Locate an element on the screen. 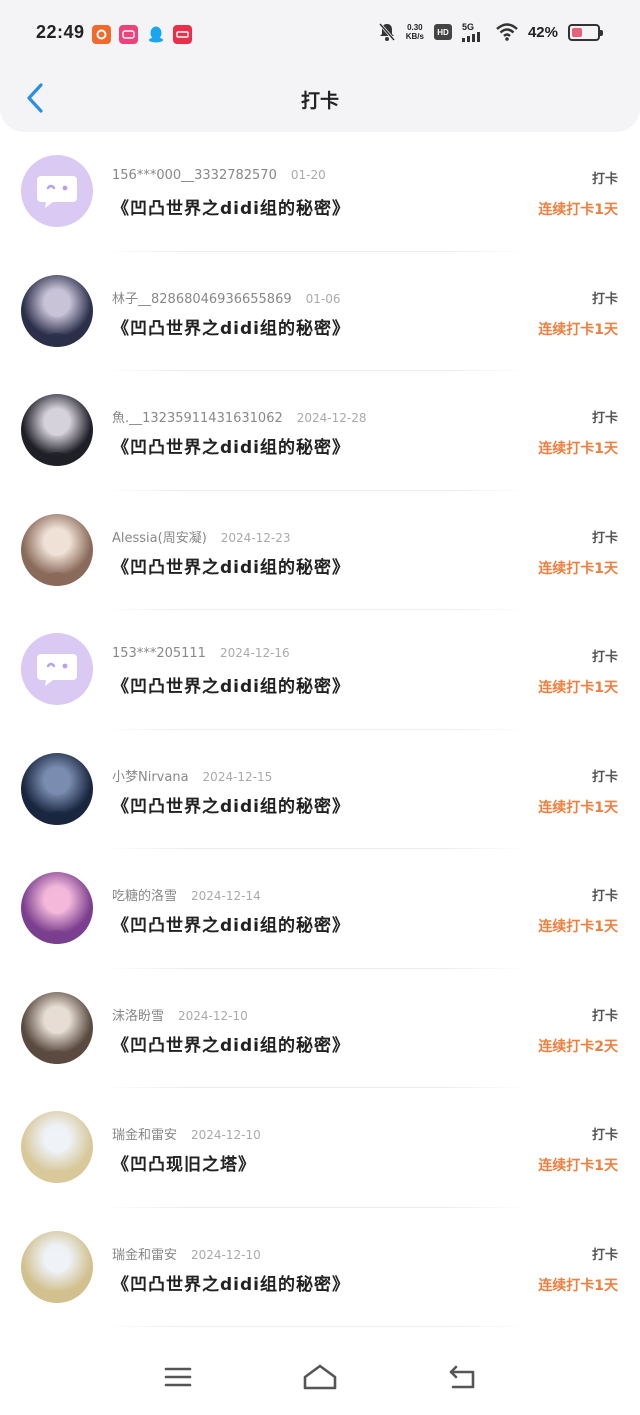 This screenshot has height=1415, width=640. checkin-date: 01-06 is located at coordinates (323, 298).